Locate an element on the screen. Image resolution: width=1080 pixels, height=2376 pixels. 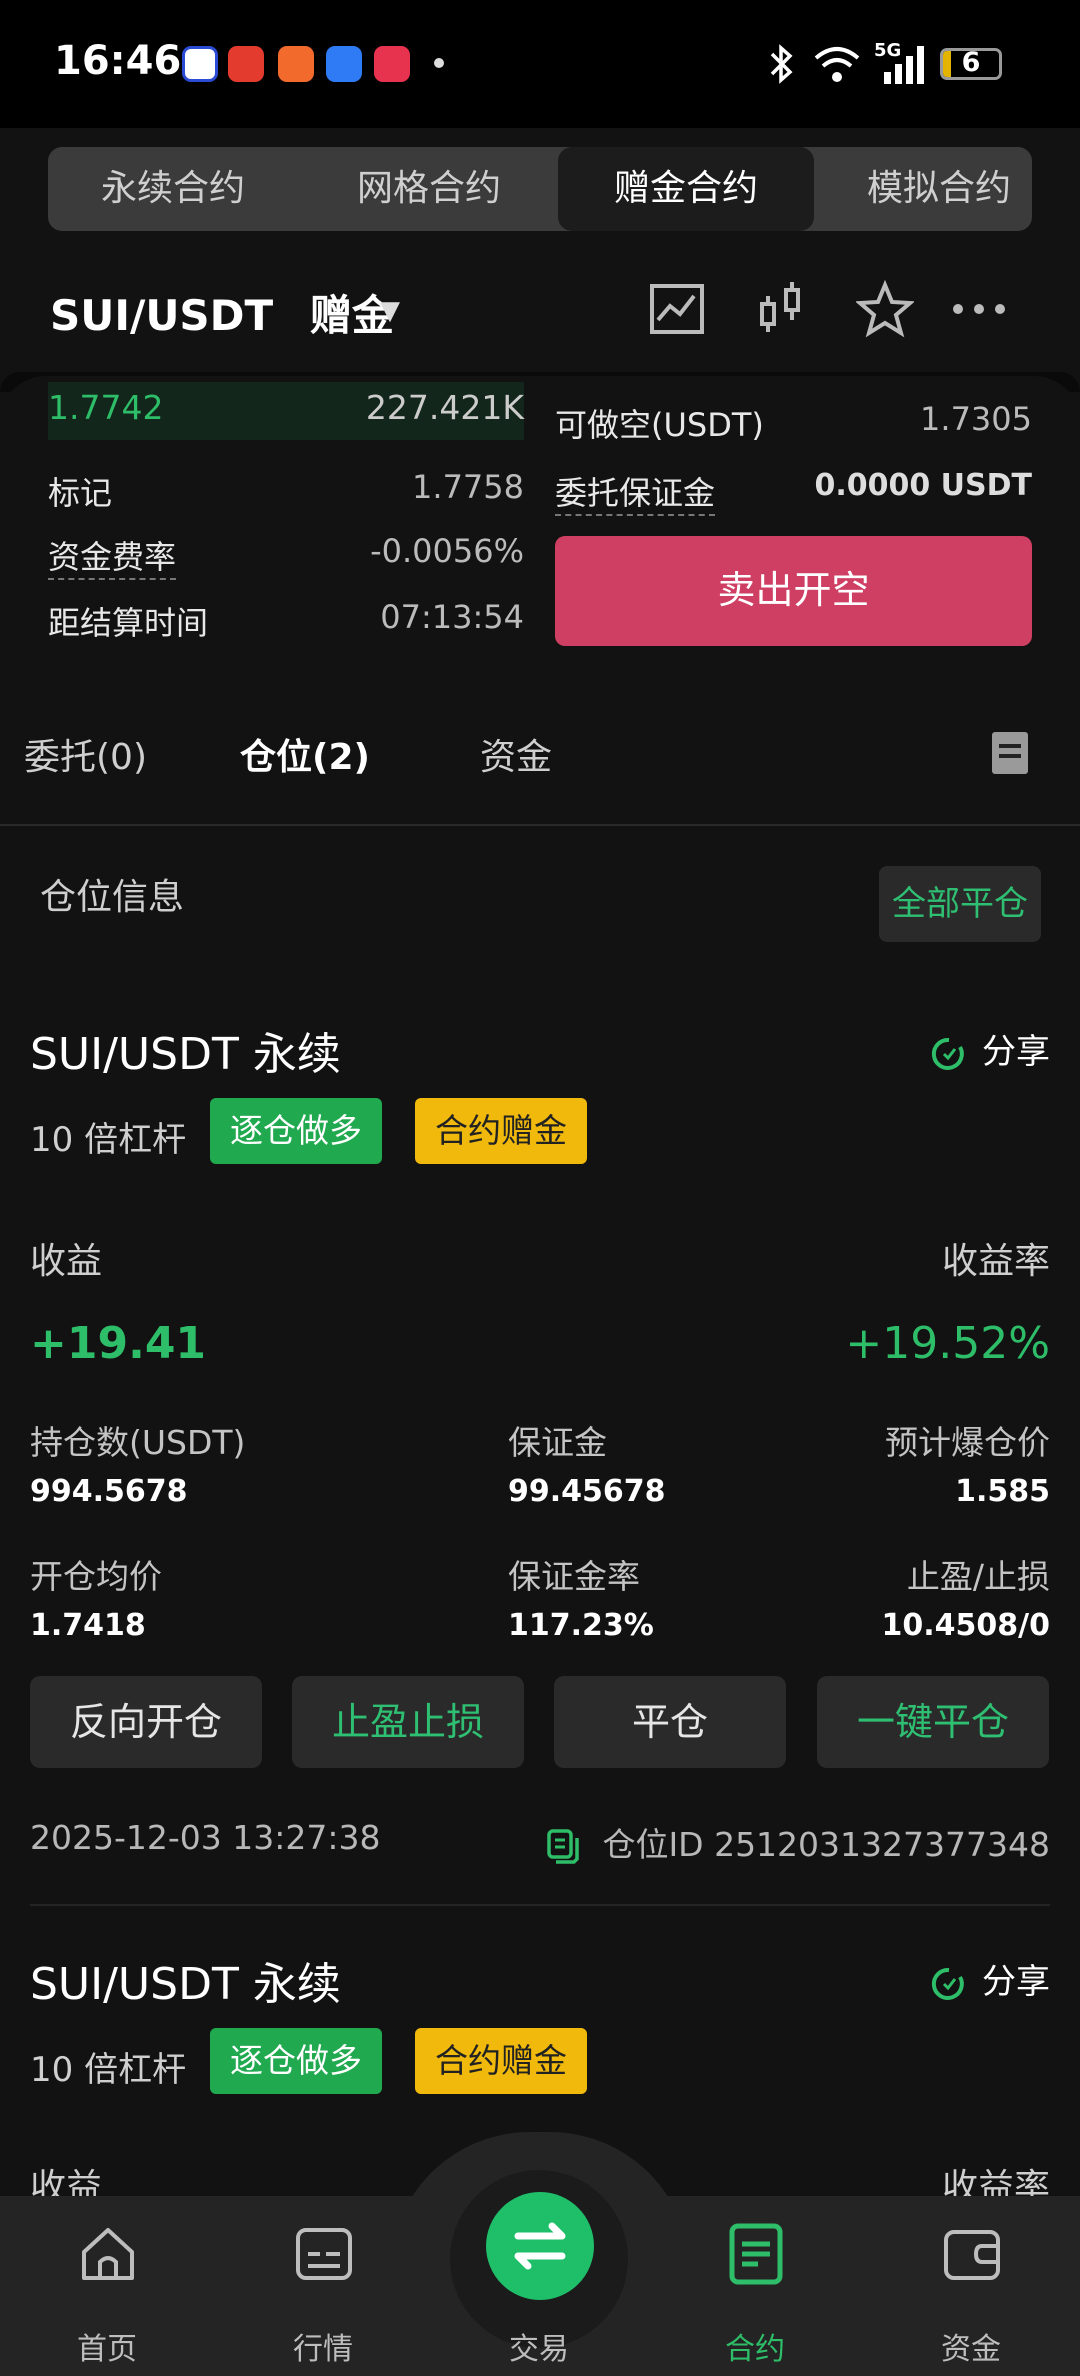
nav-market-label: 行情 is located at coordinates (323, 2349).